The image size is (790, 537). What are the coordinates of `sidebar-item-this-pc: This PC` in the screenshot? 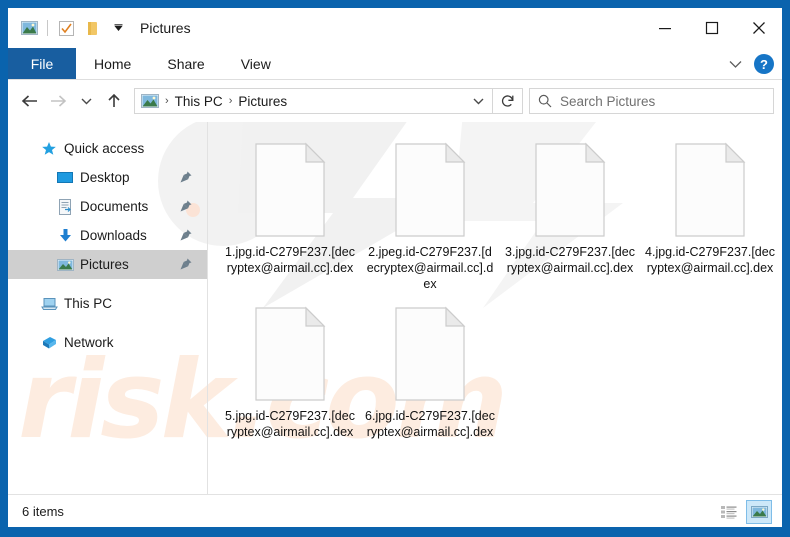 It's located at (107, 303).